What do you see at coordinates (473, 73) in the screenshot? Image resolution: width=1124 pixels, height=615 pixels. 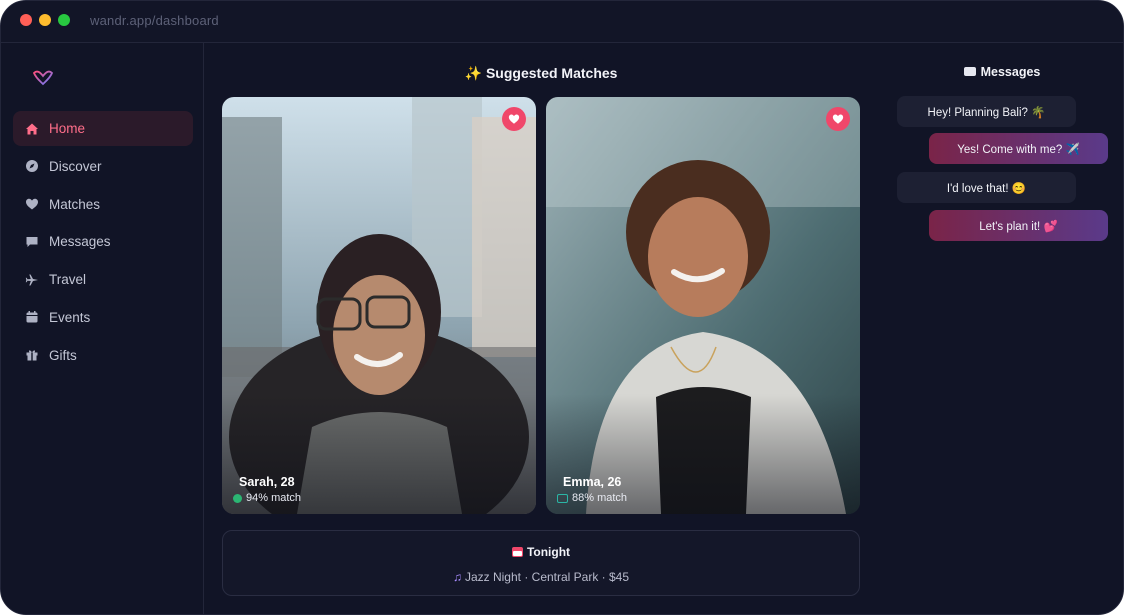 I see `sparkles-icon: ✨` at bounding box center [473, 73].